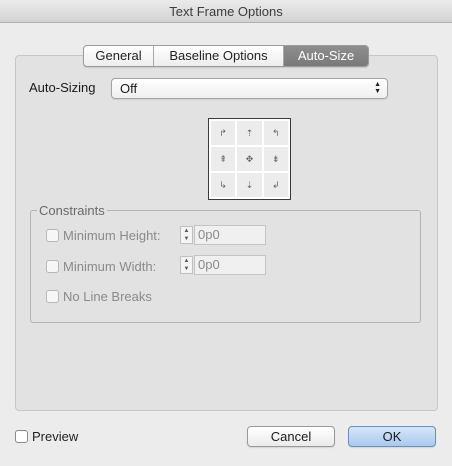 The image size is (452, 466). What do you see at coordinates (223, 133) in the screenshot?
I see `reference-point-top-left: ↱` at bounding box center [223, 133].